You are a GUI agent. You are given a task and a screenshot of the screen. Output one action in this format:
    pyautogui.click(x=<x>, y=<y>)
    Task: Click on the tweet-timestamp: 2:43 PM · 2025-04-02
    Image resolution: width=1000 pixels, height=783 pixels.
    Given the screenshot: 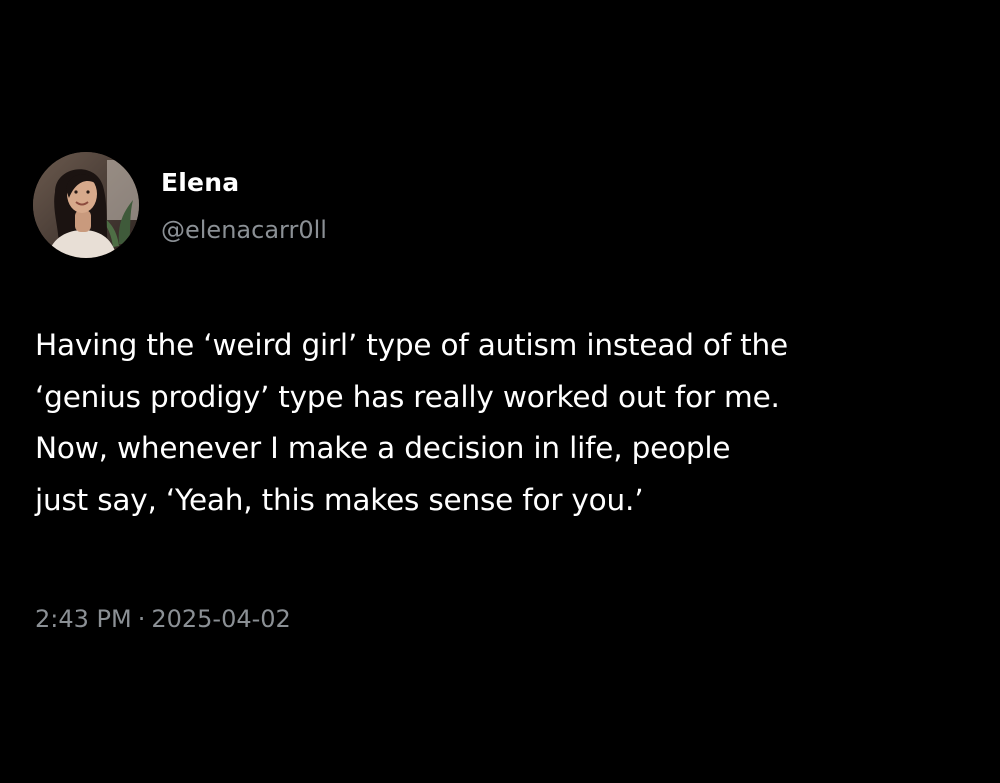 What is the action you would take?
    pyautogui.click(x=163, y=619)
    